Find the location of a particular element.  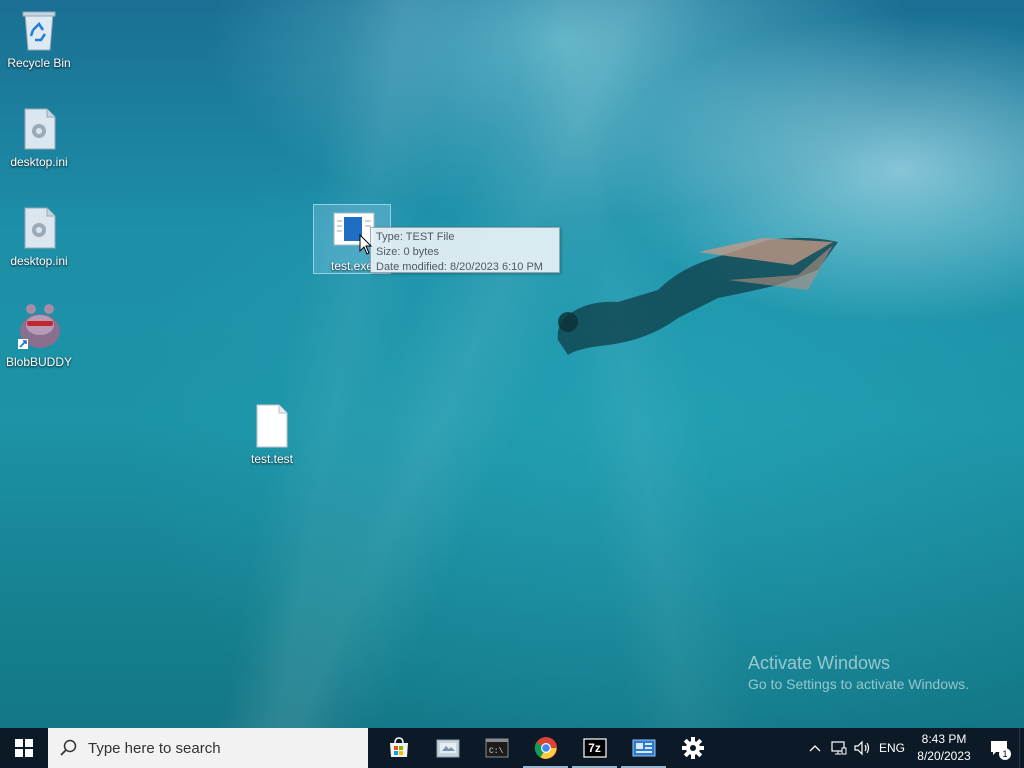

cmd-icon: C:\ is located at coordinates (496, 748).